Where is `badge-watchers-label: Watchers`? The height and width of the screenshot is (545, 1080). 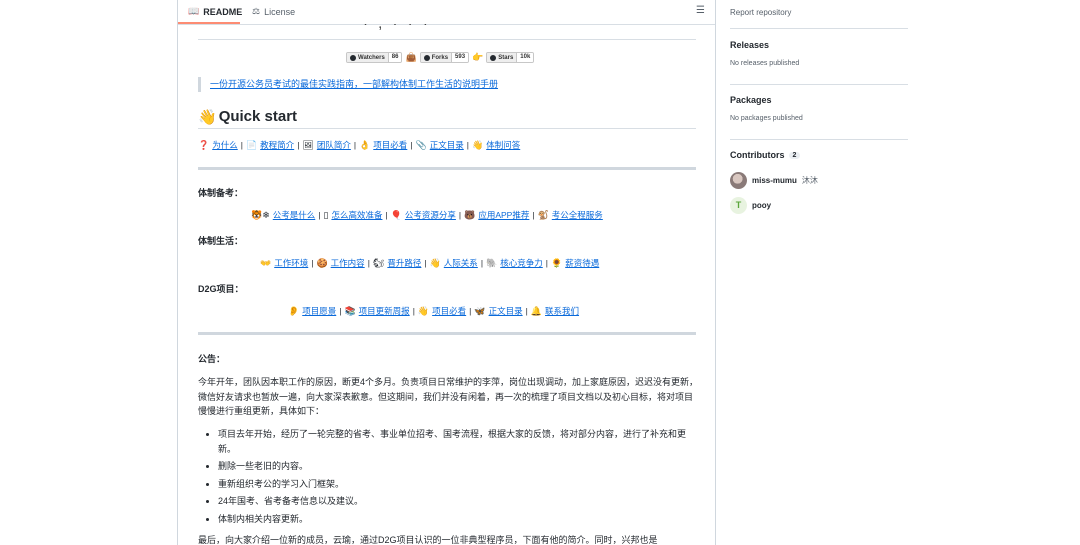 badge-watchers-label: Watchers is located at coordinates (371, 57).